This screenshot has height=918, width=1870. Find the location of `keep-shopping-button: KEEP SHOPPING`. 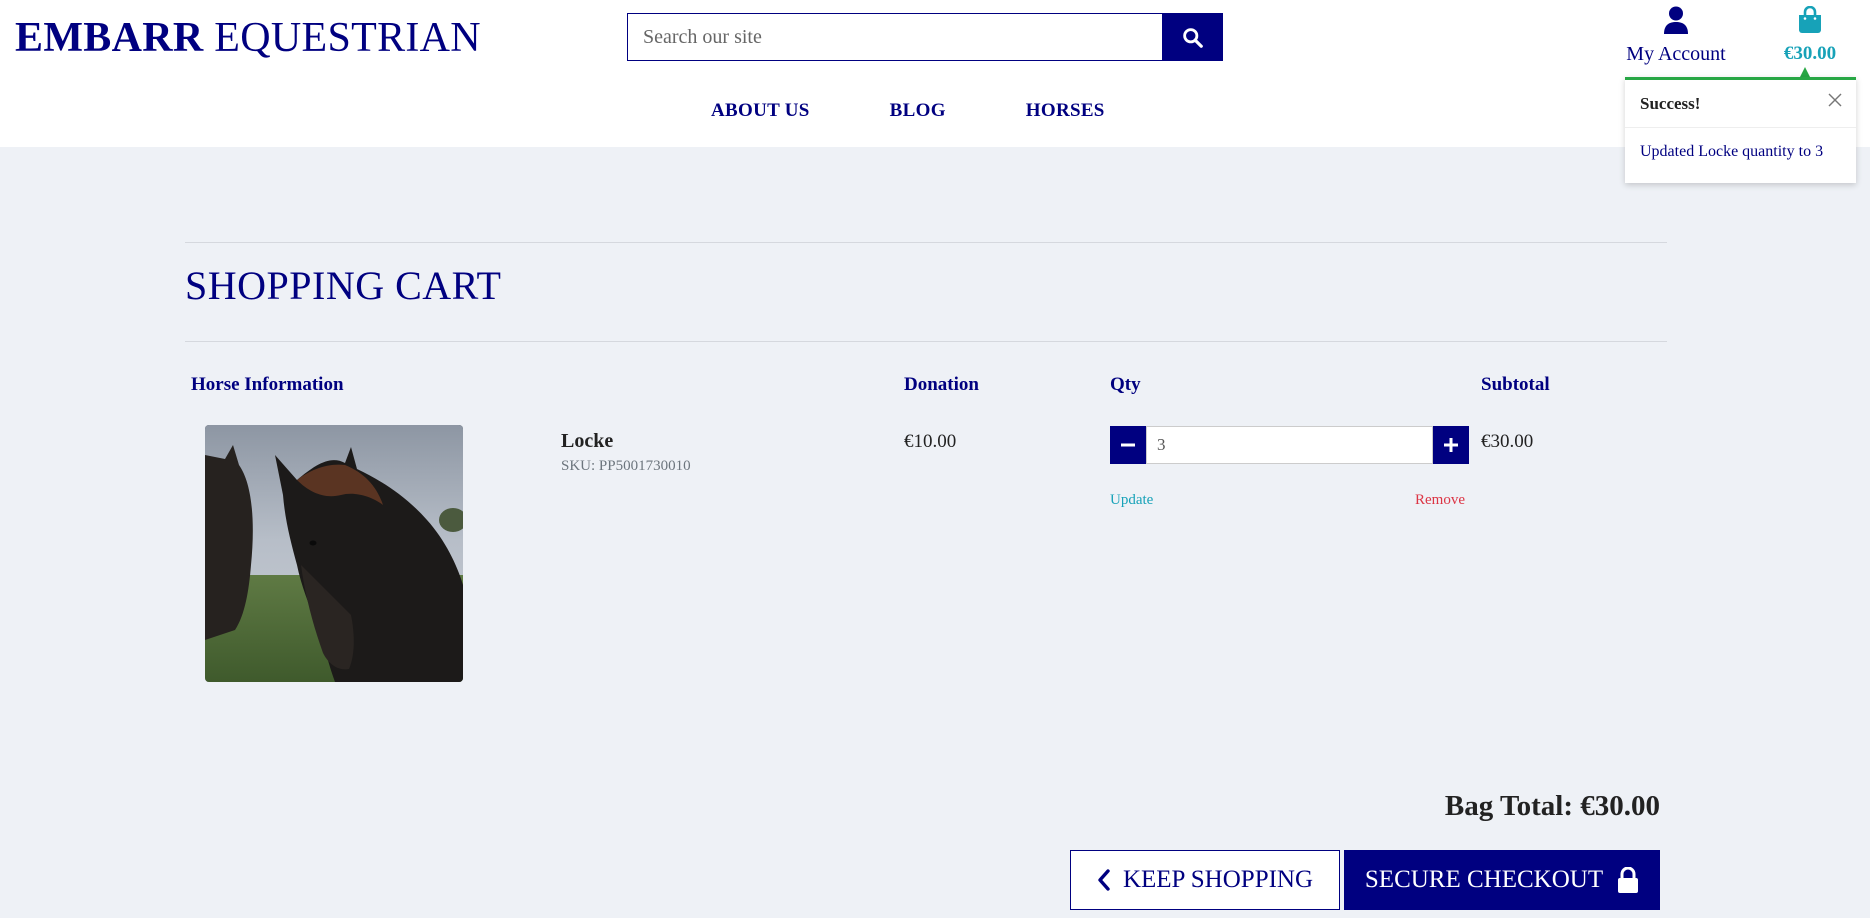

keep-shopping-button: KEEP SHOPPING is located at coordinates (1205, 880).